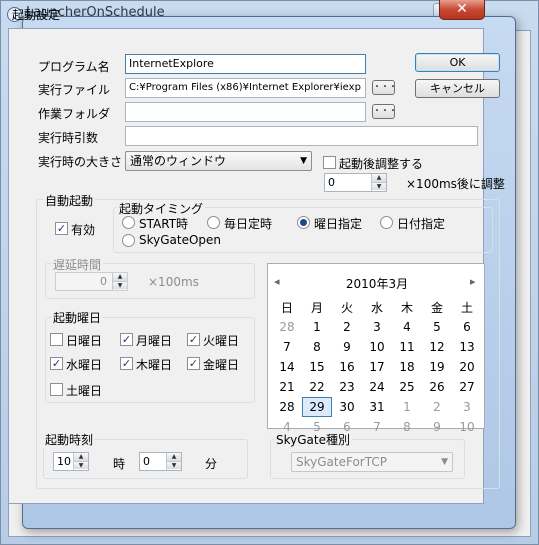  What do you see at coordinates (355, 182) in the screenshot?
I see `adjust-delay-stepper: 0 ▲ ▼` at bounding box center [355, 182].